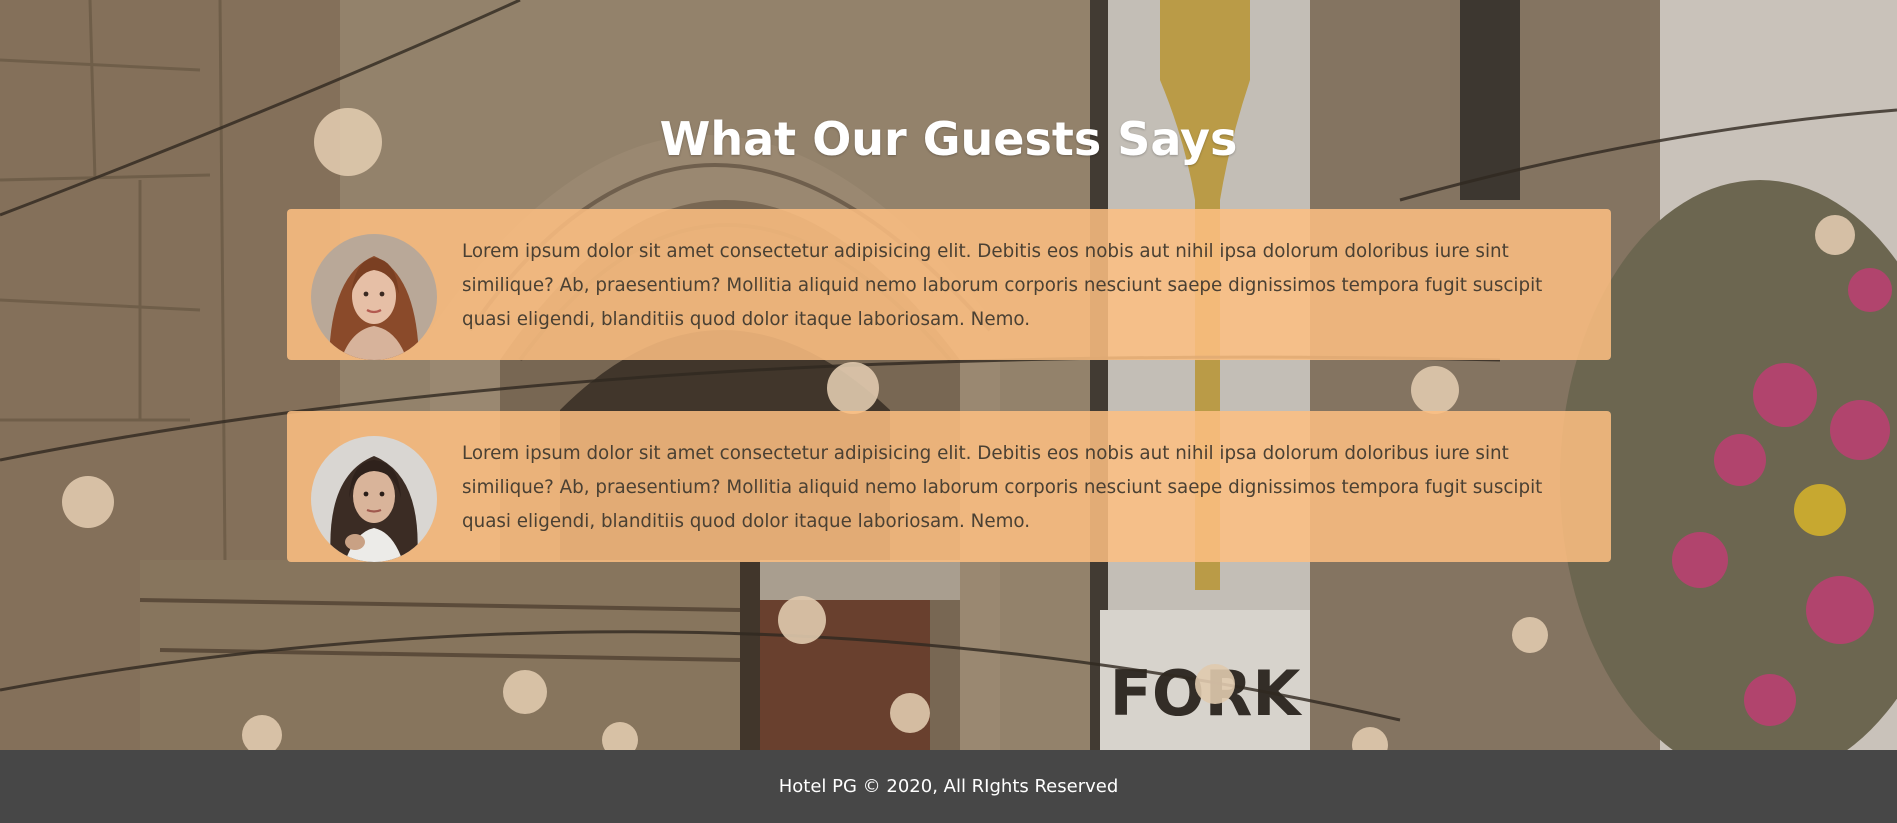  I want to click on footer: Hotel PG © 2020, All RIghts Reserved, so click(948, 786).